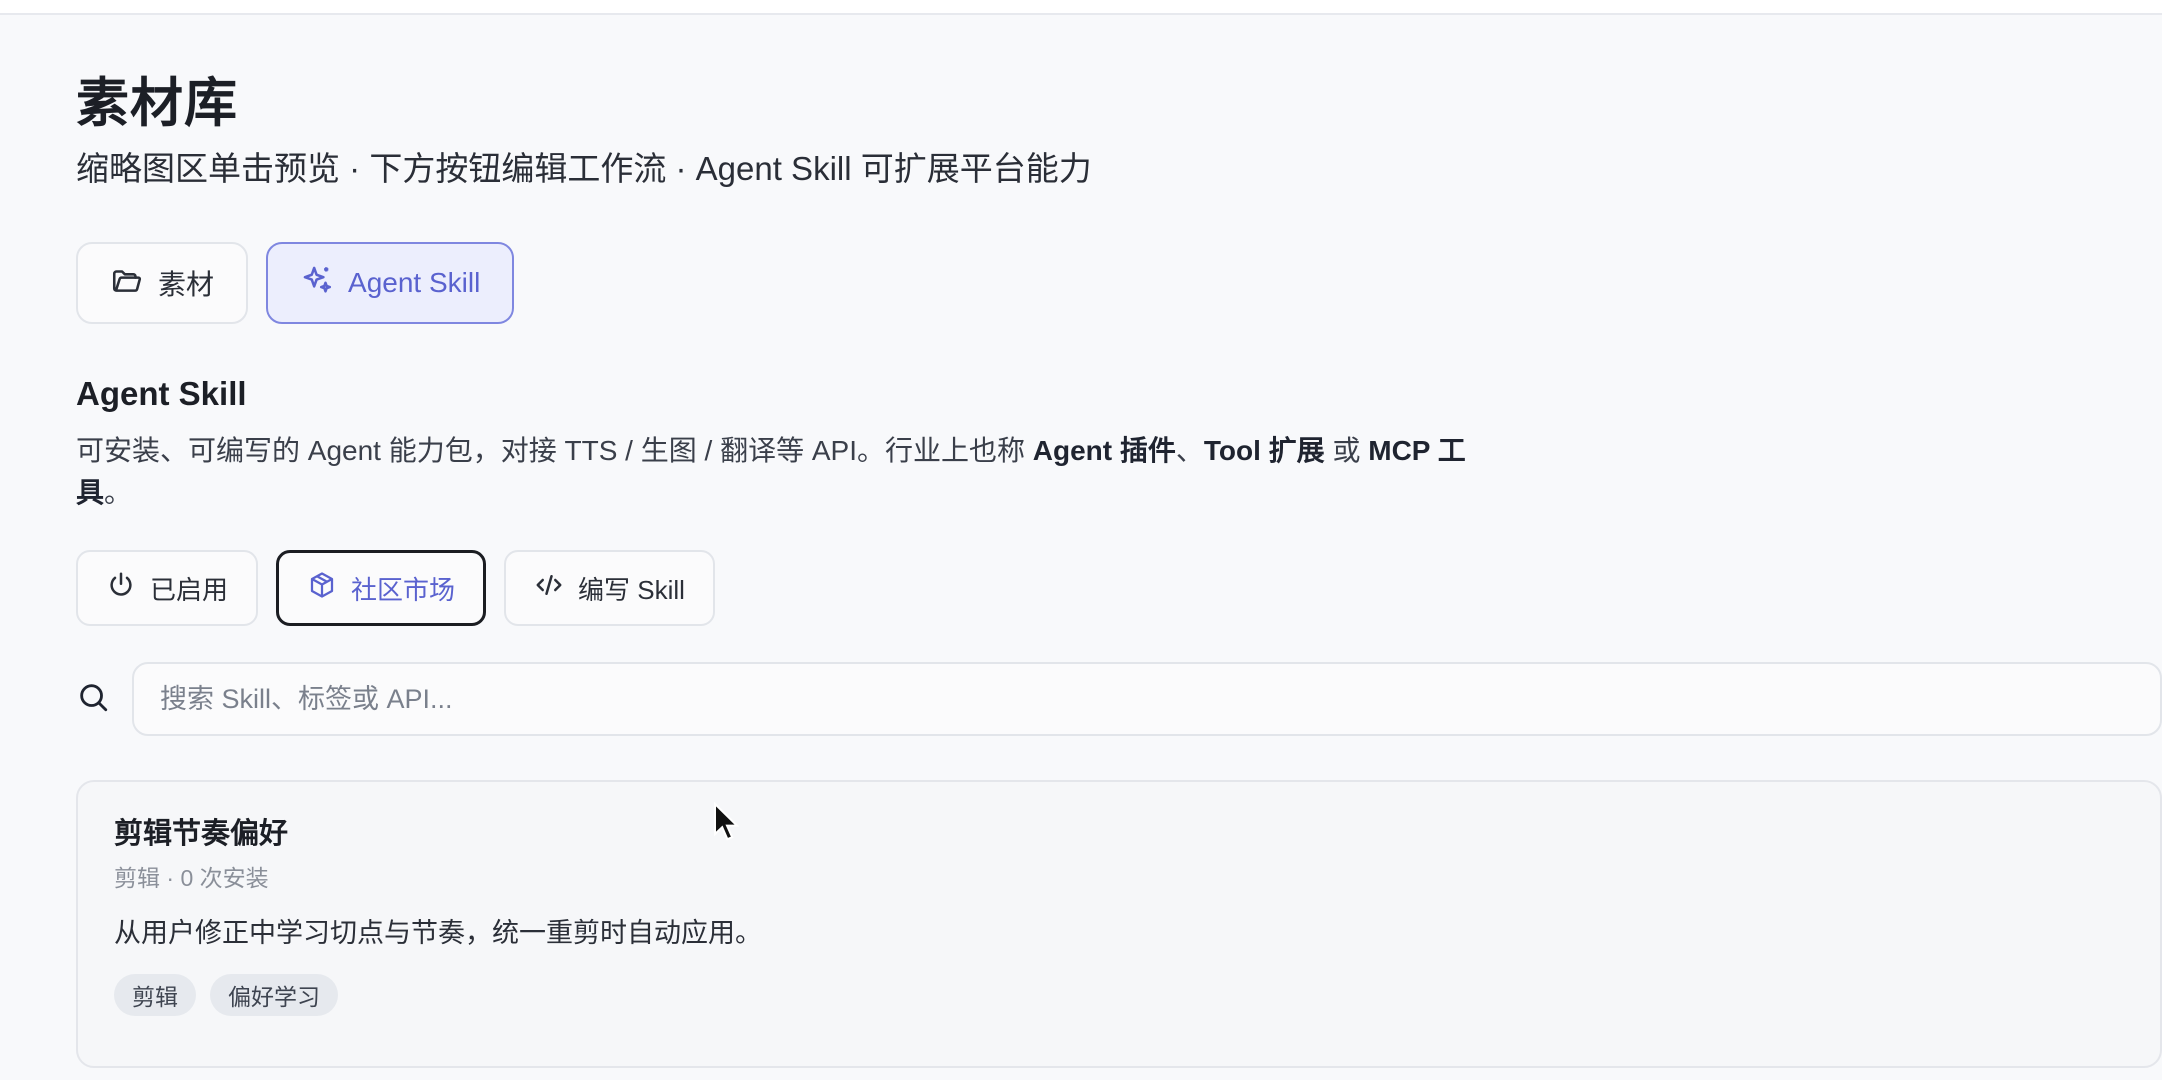  I want to click on sparkles-icon, so click(317, 283).